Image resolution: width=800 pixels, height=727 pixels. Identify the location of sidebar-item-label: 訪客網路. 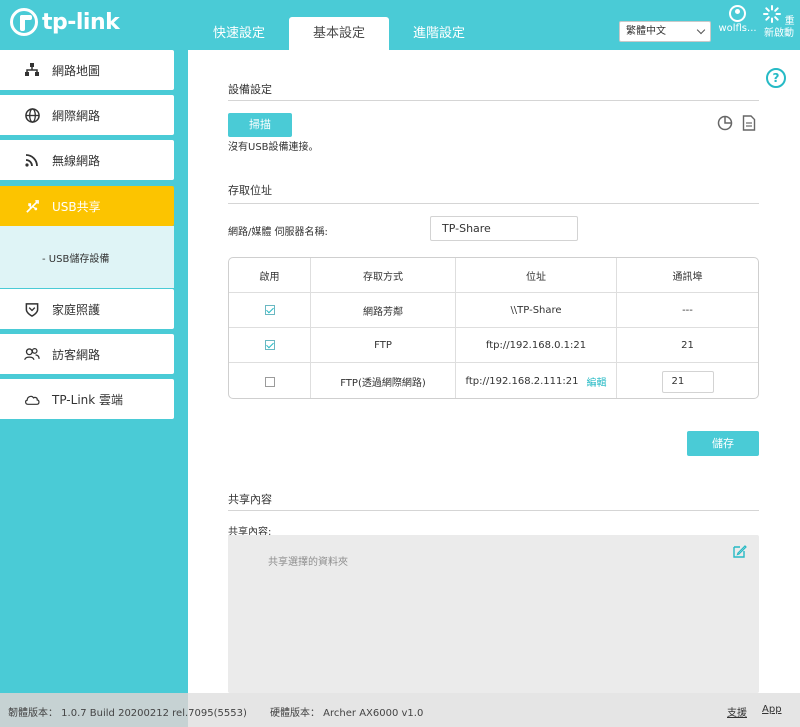
(76, 354).